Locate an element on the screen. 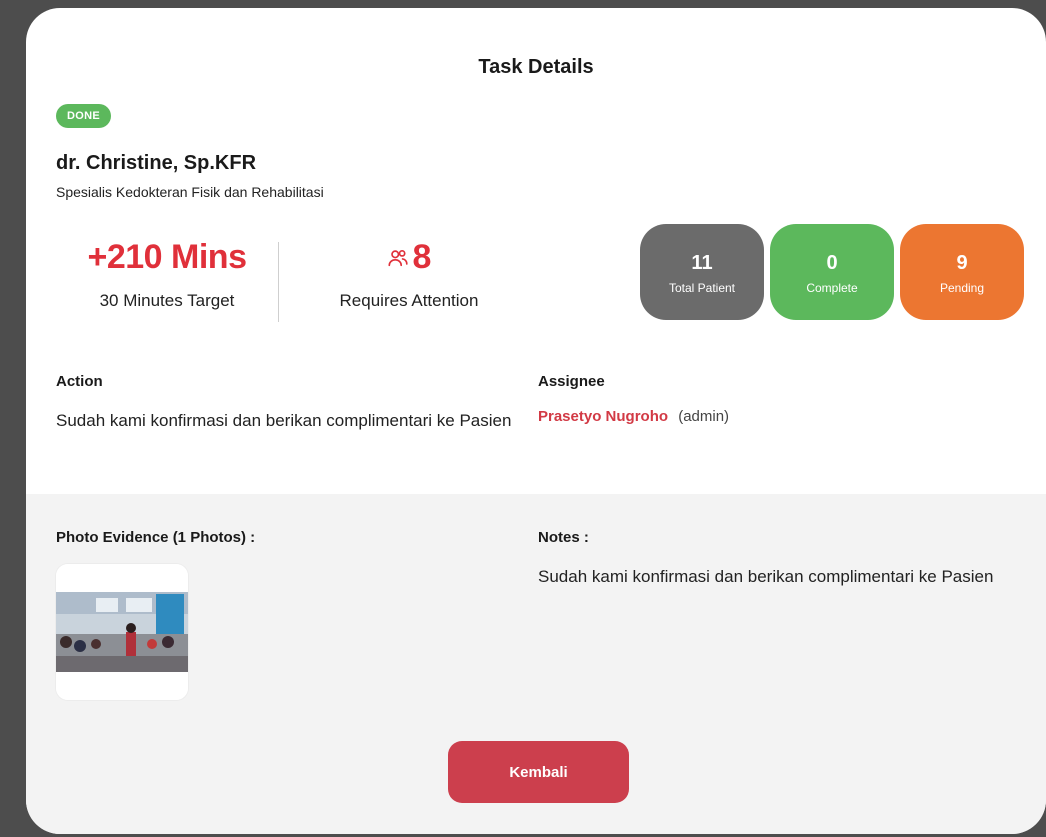  complete-card: 0 Complete is located at coordinates (832, 272).